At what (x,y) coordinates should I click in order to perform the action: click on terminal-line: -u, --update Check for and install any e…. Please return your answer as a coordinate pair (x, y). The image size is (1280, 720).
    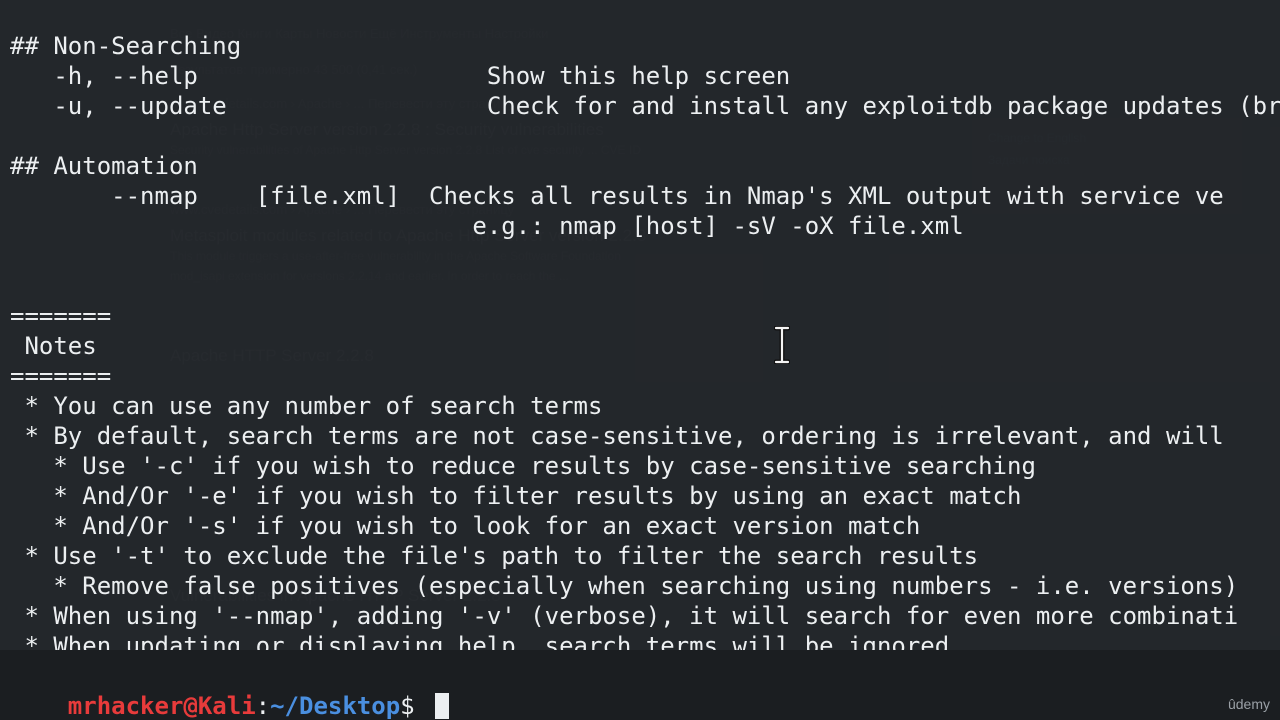
    Looking at the image, I should click on (645, 106).